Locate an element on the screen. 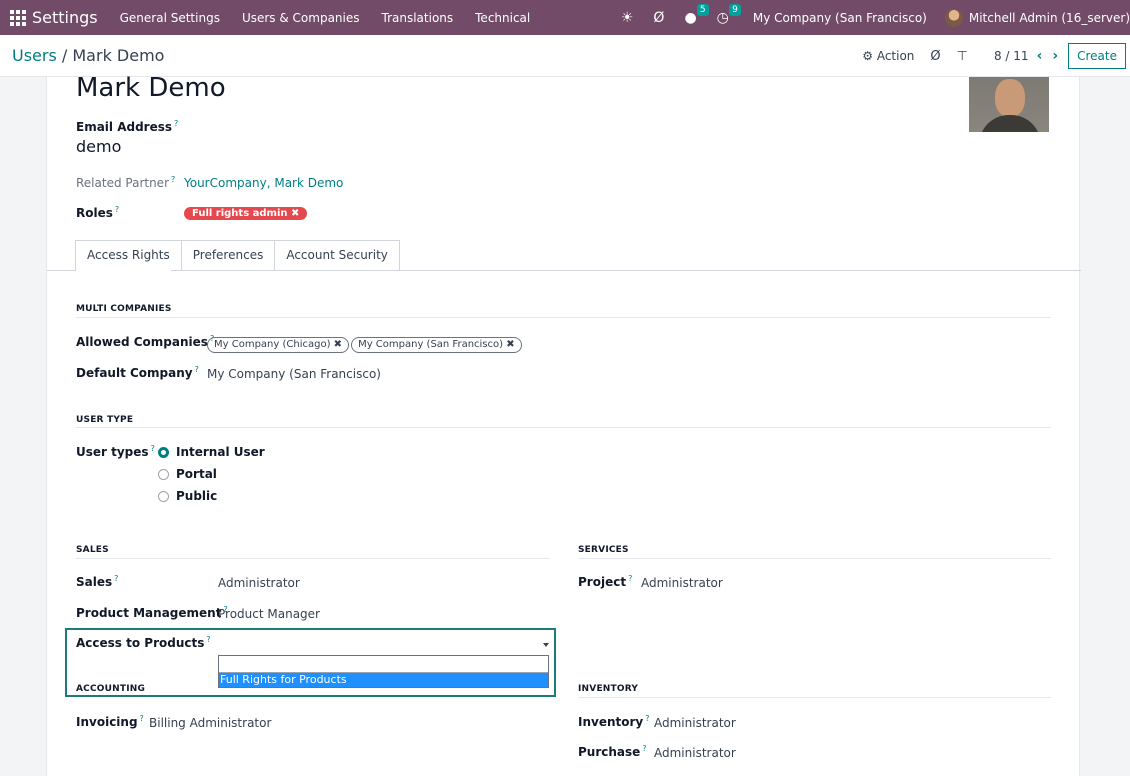 The width and height of the screenshot is (1130, 776). tab-access-rights: Access Rights is located at coordinates (128, 255).